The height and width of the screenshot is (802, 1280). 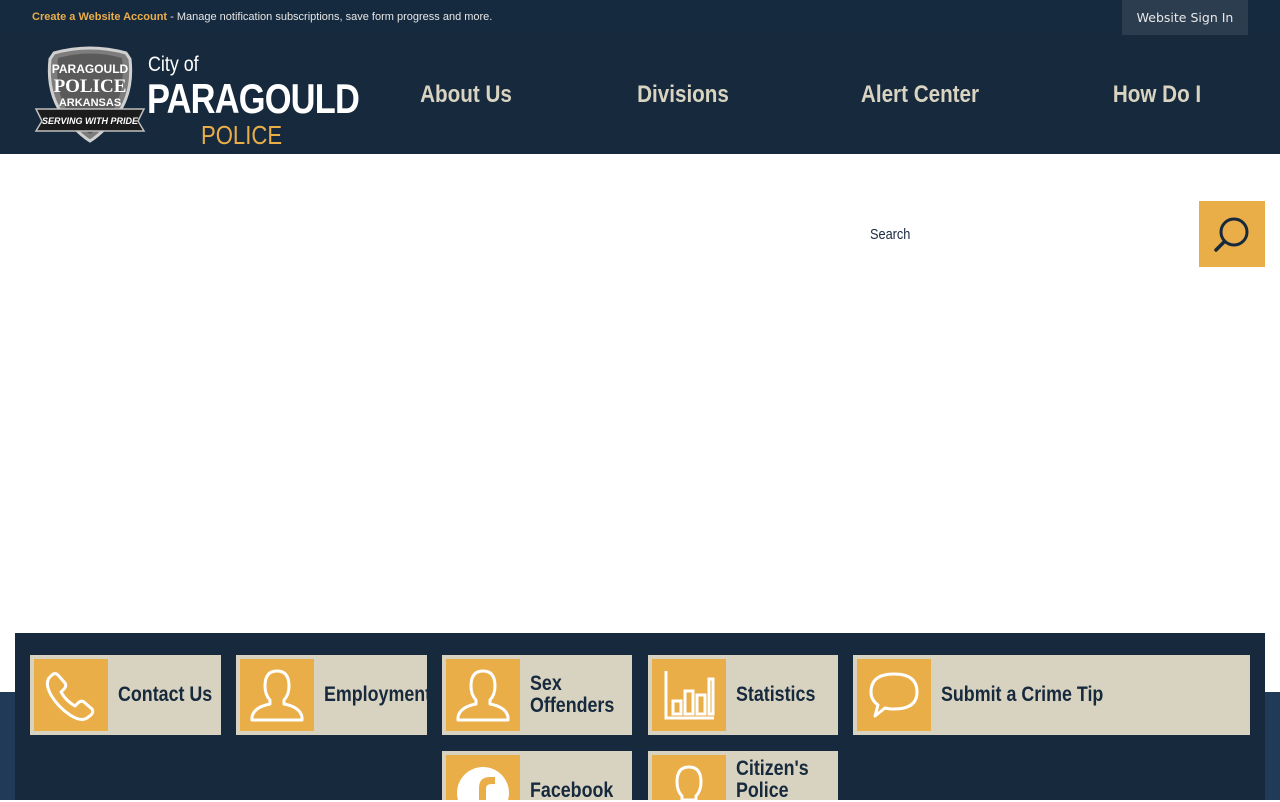 What do you see at coordinates (776, 694) in the screenshot?
I see `quick-link-label: Statistics` at bounding box center [776, 694].